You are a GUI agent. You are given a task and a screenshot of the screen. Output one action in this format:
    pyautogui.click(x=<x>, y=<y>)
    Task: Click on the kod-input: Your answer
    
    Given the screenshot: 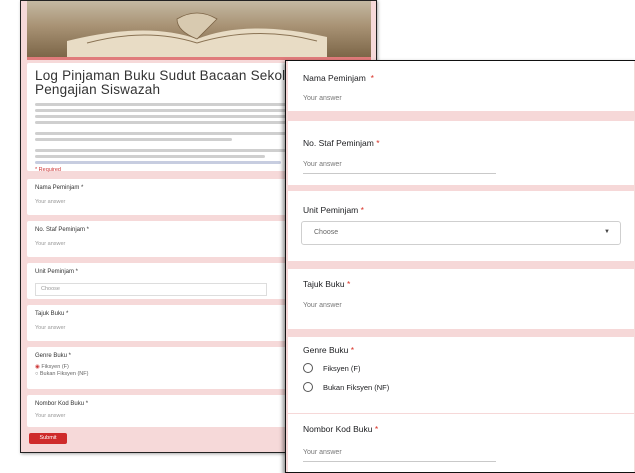 What is the action you would take?
    pyautogui.click(x=322, y=452)
    